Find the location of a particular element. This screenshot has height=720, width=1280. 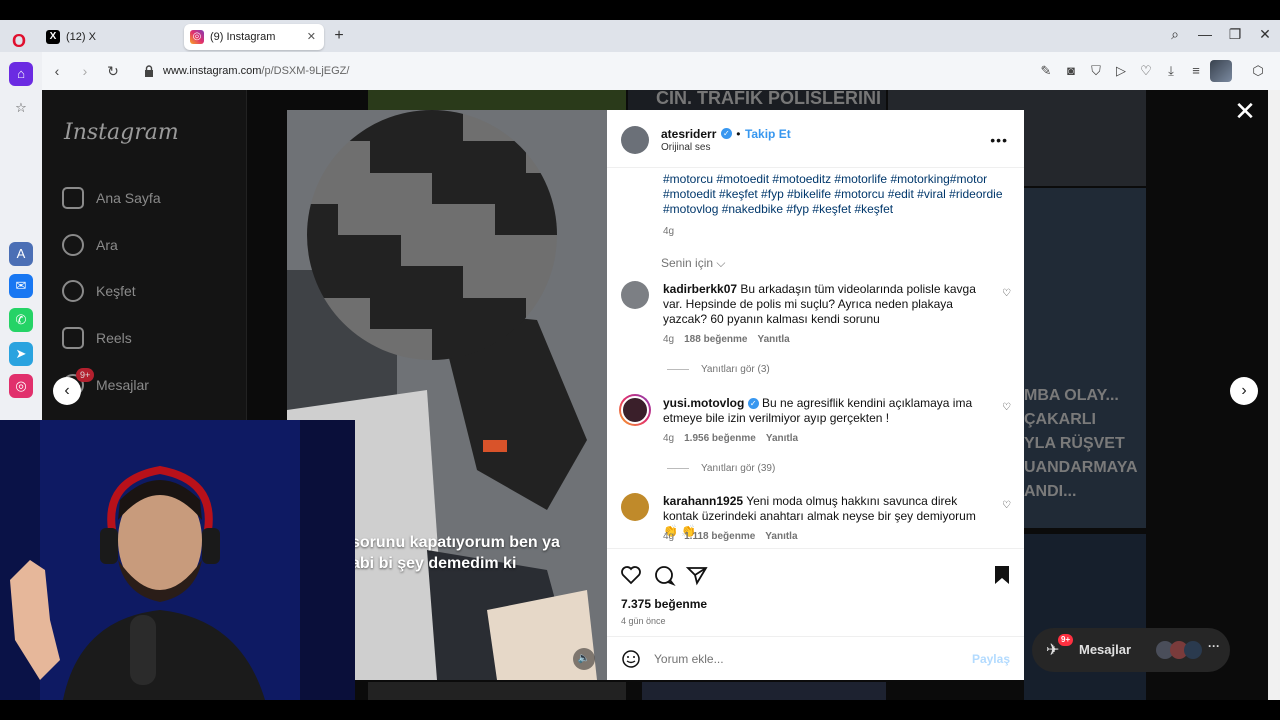

close-tab-icon: ✕ is located at coordinates (311, 37).